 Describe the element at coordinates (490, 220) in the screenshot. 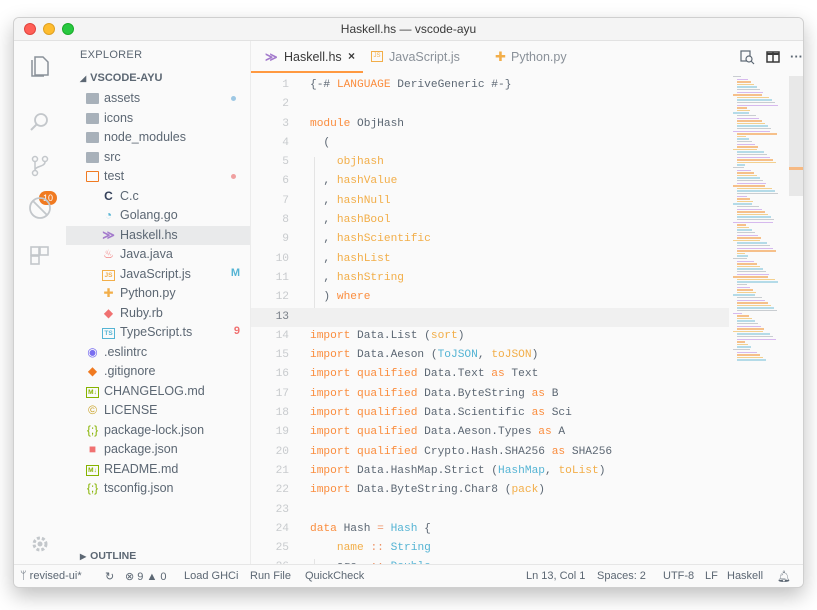

I see `code-line: 8 , hashBool` at that location.